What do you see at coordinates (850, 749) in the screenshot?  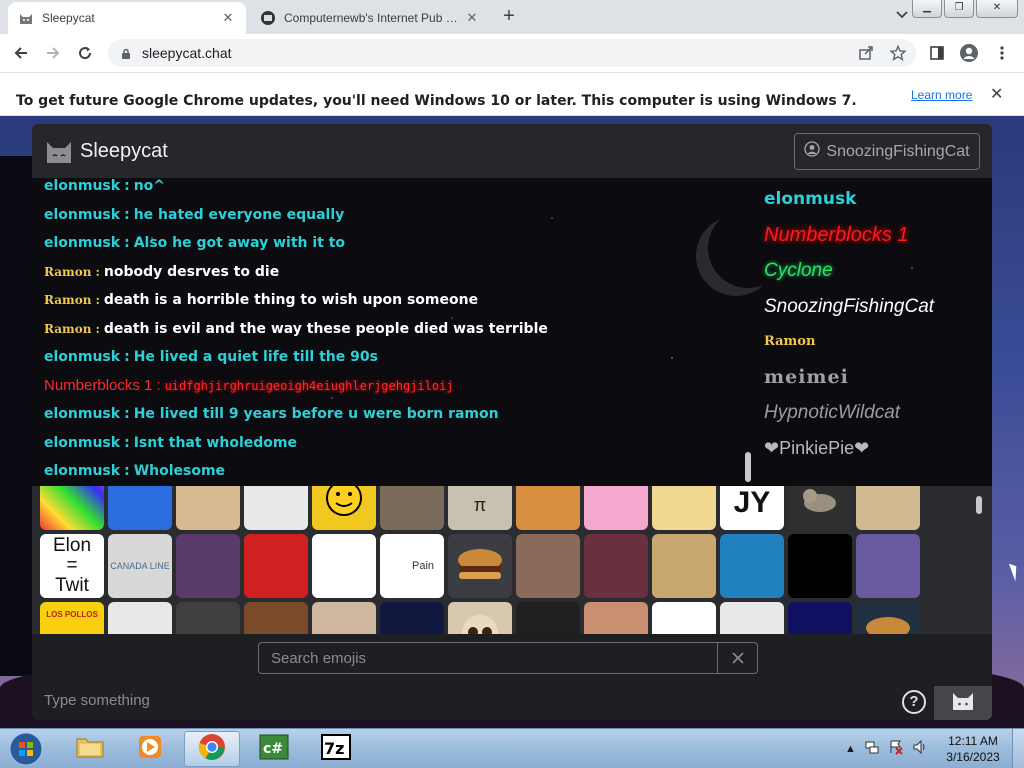 I see `tray-expand-icon: ▲` at bounding box center [850, 749].